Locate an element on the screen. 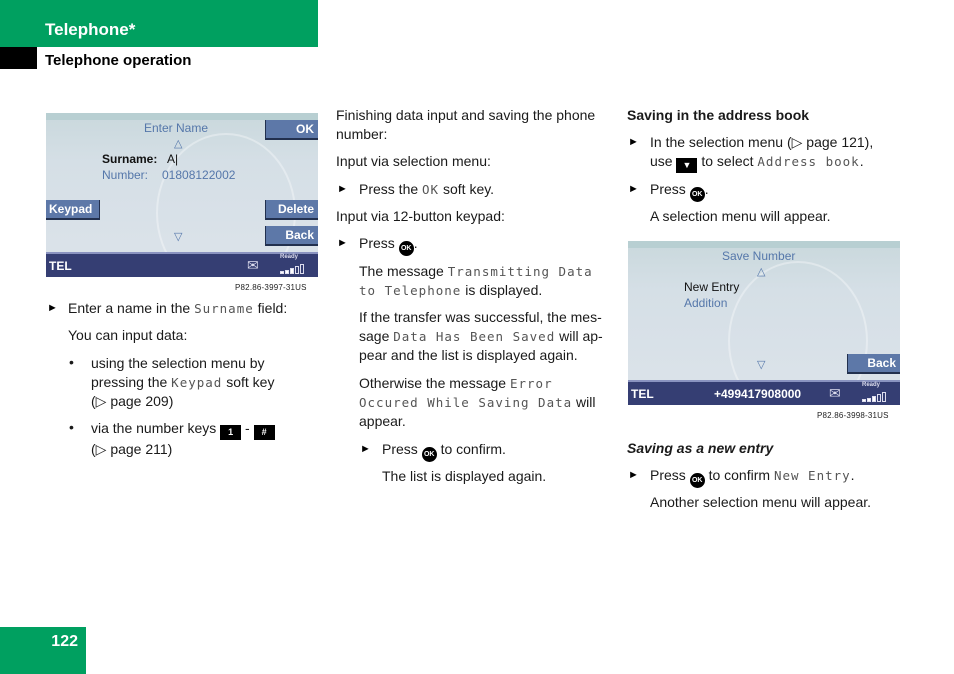 This screenshot has height=674, width=954. text: appear. is located at coordinates (382, 421).